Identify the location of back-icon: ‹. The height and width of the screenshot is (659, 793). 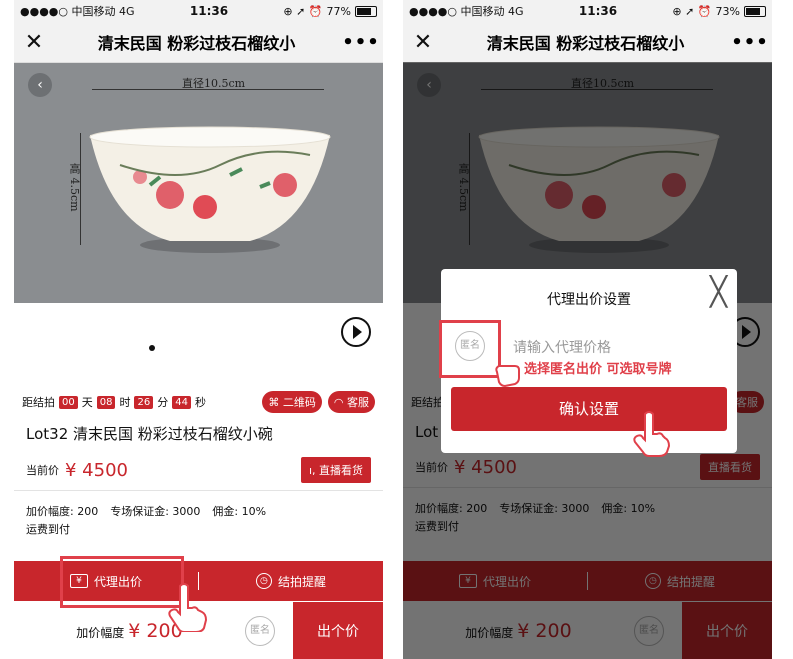
(40, 85).